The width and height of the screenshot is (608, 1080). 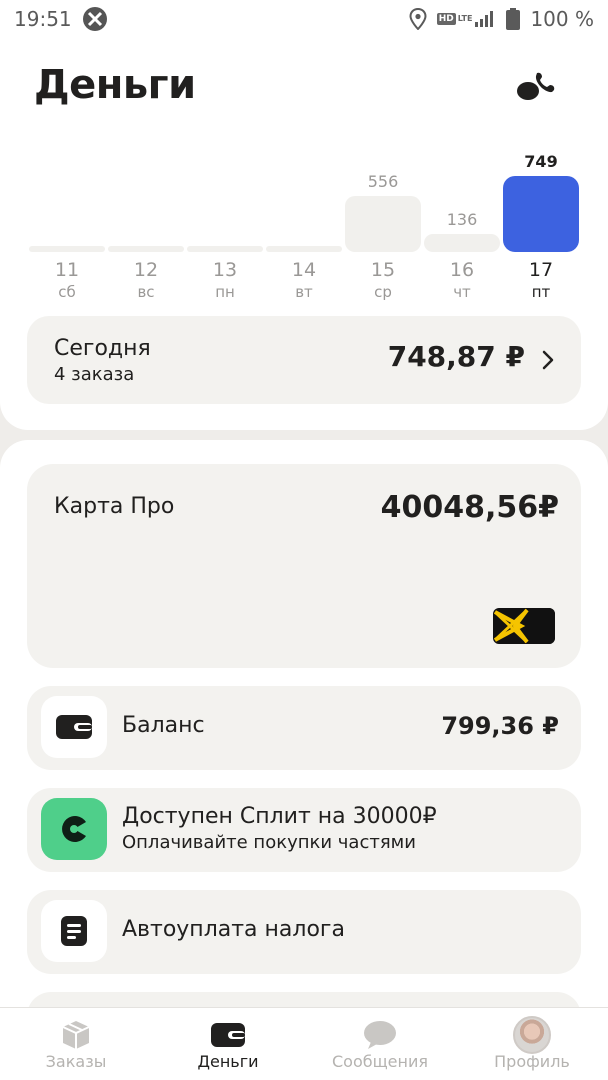 I want to click on chart-day-name: ср, so click(x=383, y=292).